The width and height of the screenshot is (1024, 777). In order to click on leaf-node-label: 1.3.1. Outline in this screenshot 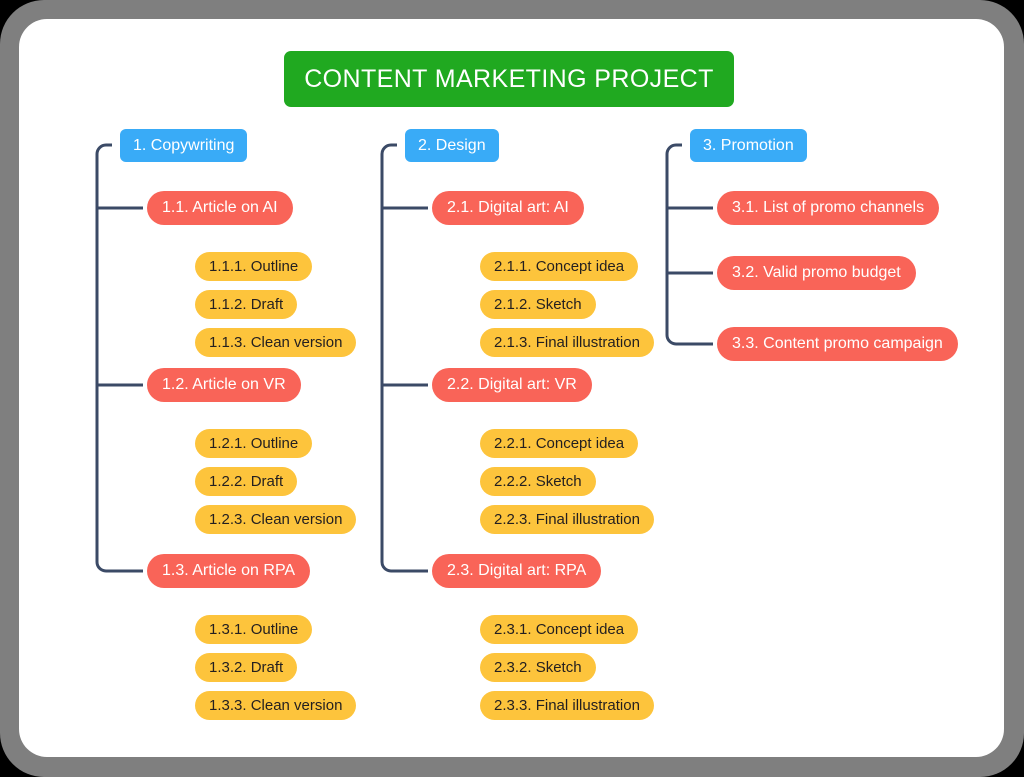, I will do `click(254, 629)`.